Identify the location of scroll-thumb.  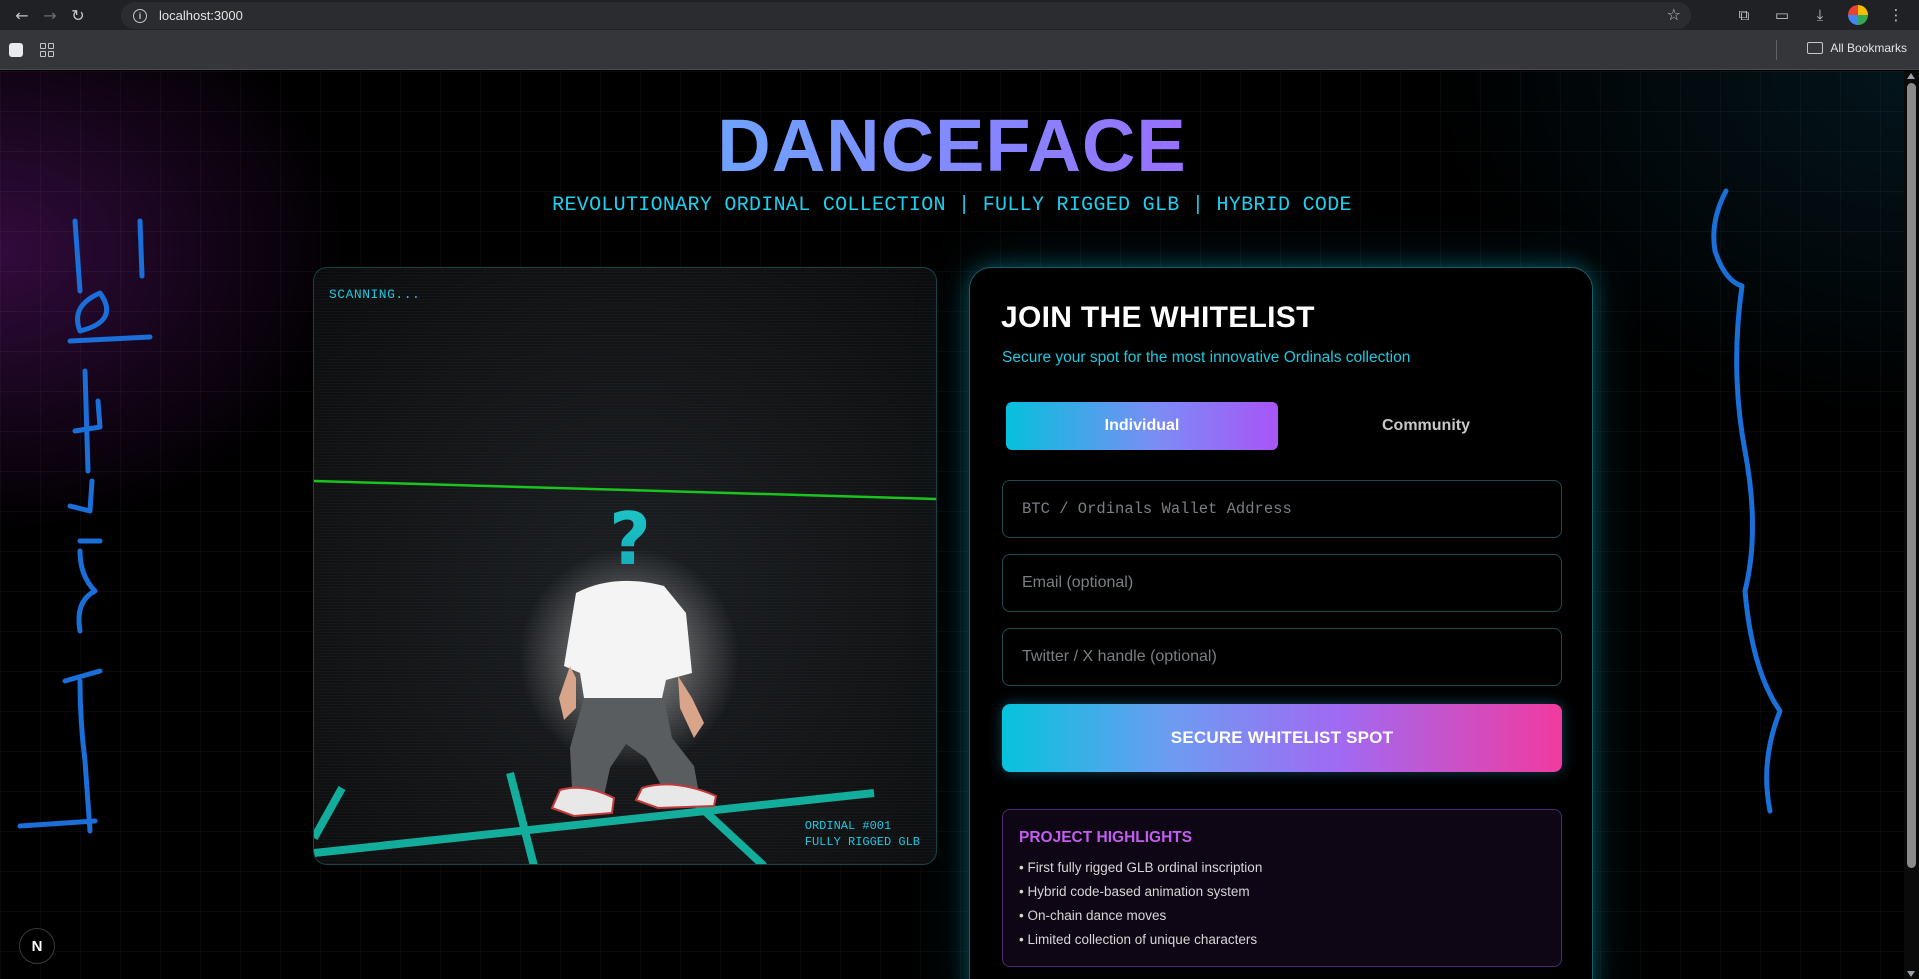
(1911, 475).